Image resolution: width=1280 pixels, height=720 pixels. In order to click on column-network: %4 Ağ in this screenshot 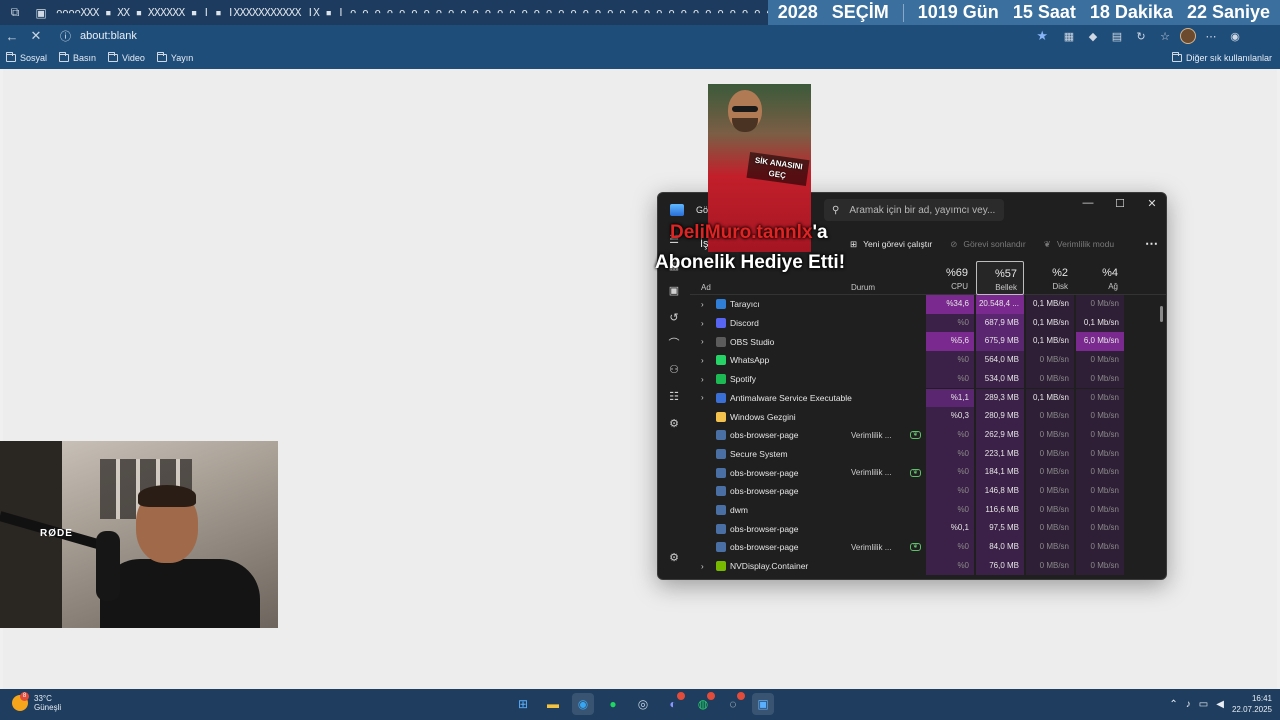, I will do `click(1100, 278)`.